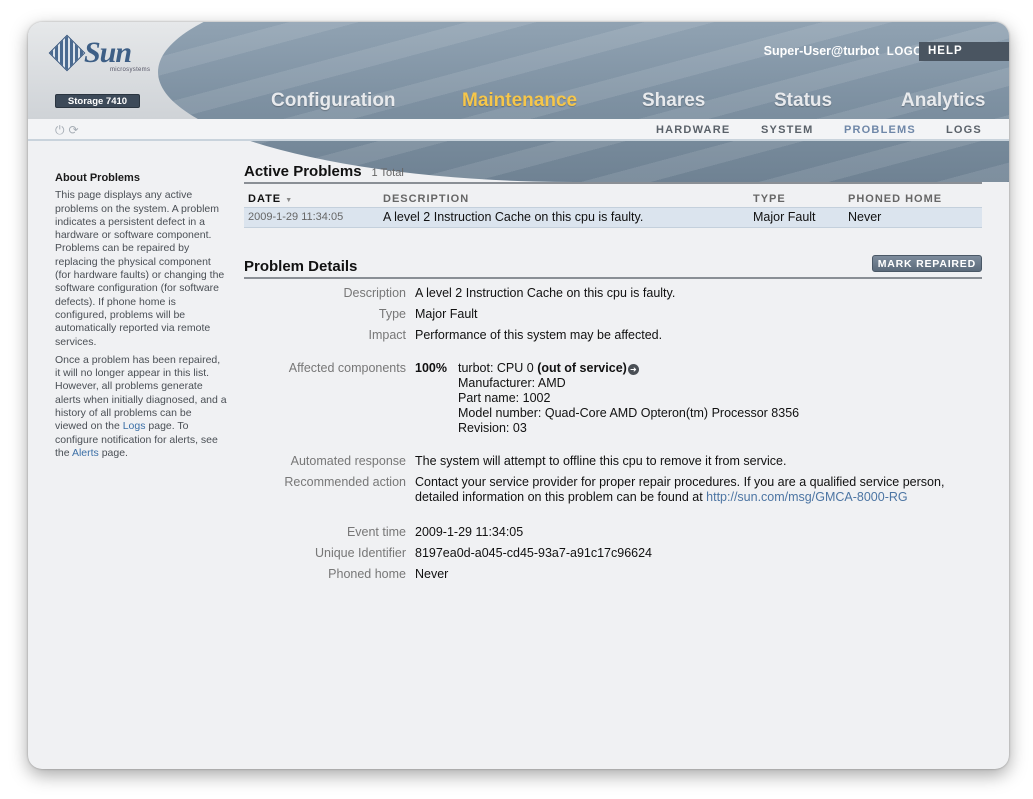  Describe the element at coordinates (796, 217) in the screenshot. I see `cell-type: Major Fault` at that location.